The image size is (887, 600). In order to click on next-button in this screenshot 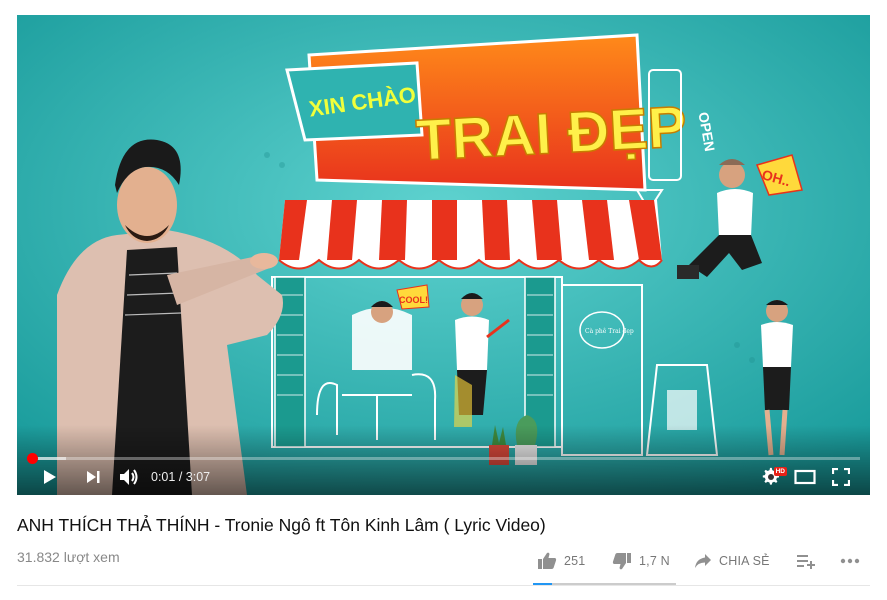, I will do `click(93, 477)`.